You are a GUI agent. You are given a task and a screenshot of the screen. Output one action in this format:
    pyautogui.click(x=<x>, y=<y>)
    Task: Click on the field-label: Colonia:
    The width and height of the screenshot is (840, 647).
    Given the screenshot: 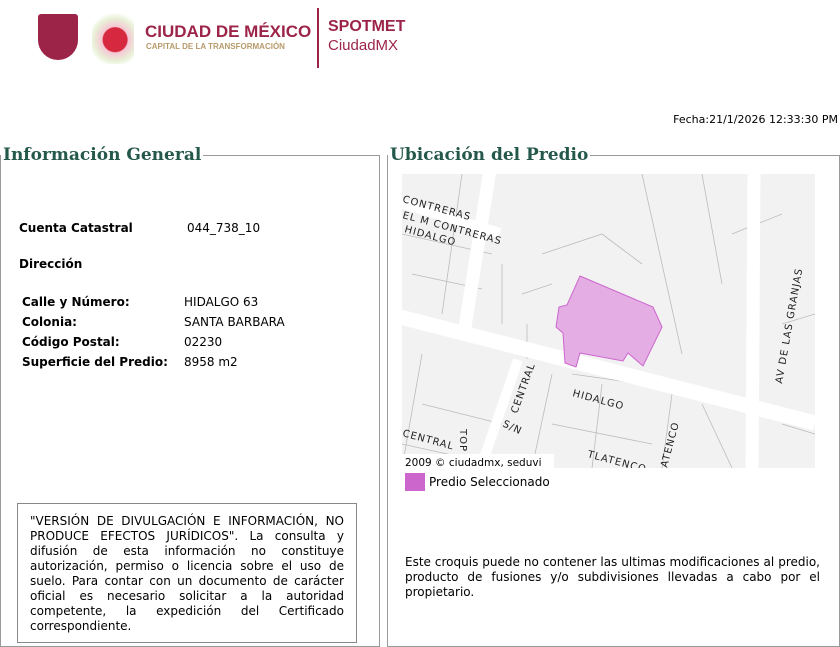 What is the action you would take?
    pyautogui.click(x=49, y=322)
    